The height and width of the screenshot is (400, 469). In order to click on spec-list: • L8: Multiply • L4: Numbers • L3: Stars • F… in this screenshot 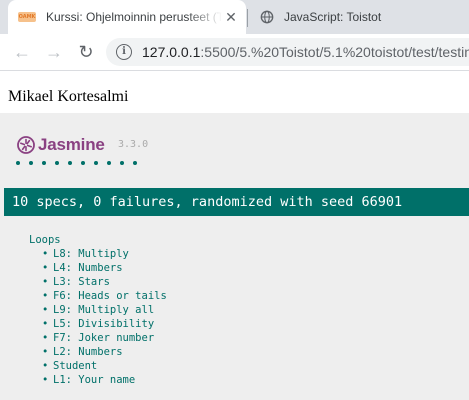, I will do `click(98, 317)`.